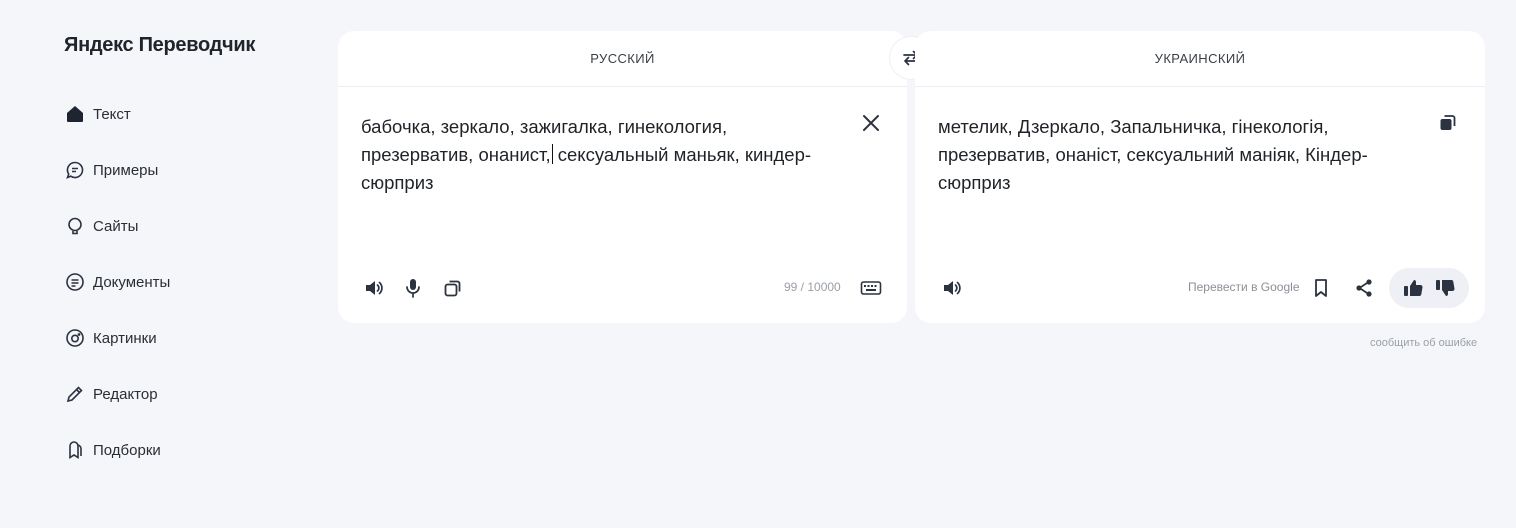  I want to click on character-counter: 99 / 10000, so click(812, 287).